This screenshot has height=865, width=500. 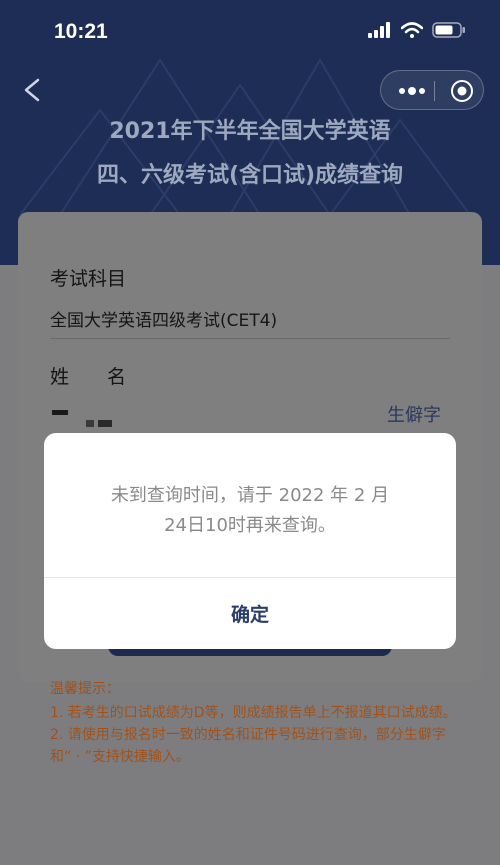 What do you see at coordinates (250, 131) in the screenshot?
I see `page-title-line-1: 2021年下半年全国大学英语` at bounding box center [250, 131].